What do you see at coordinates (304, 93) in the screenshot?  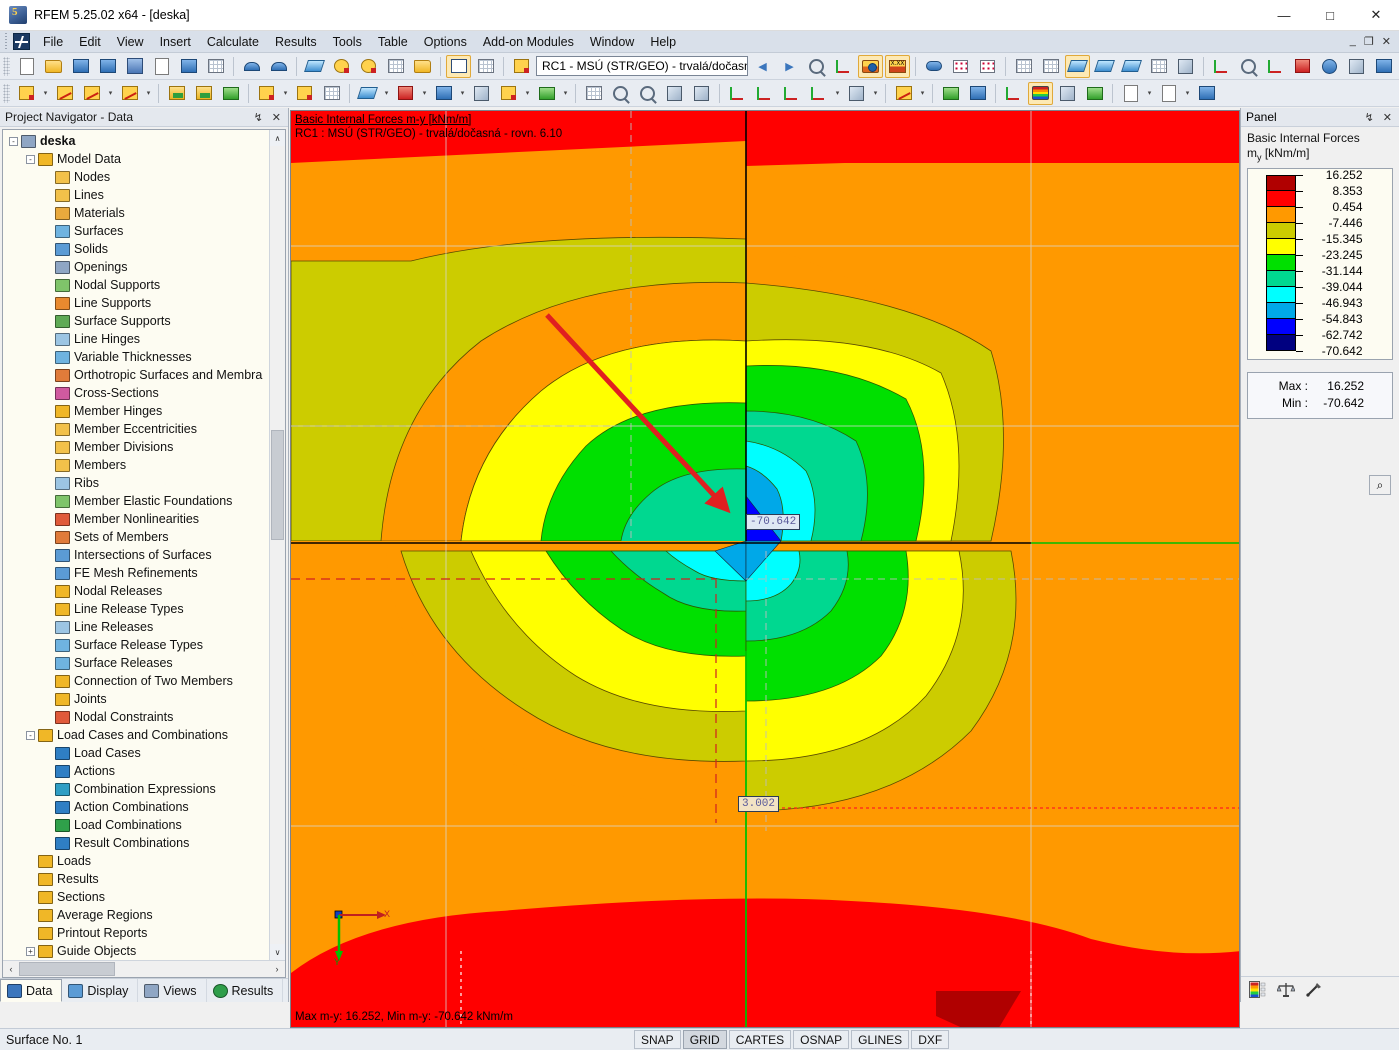 I see `new-member-xx-icon` at bounding box center [304, 93].